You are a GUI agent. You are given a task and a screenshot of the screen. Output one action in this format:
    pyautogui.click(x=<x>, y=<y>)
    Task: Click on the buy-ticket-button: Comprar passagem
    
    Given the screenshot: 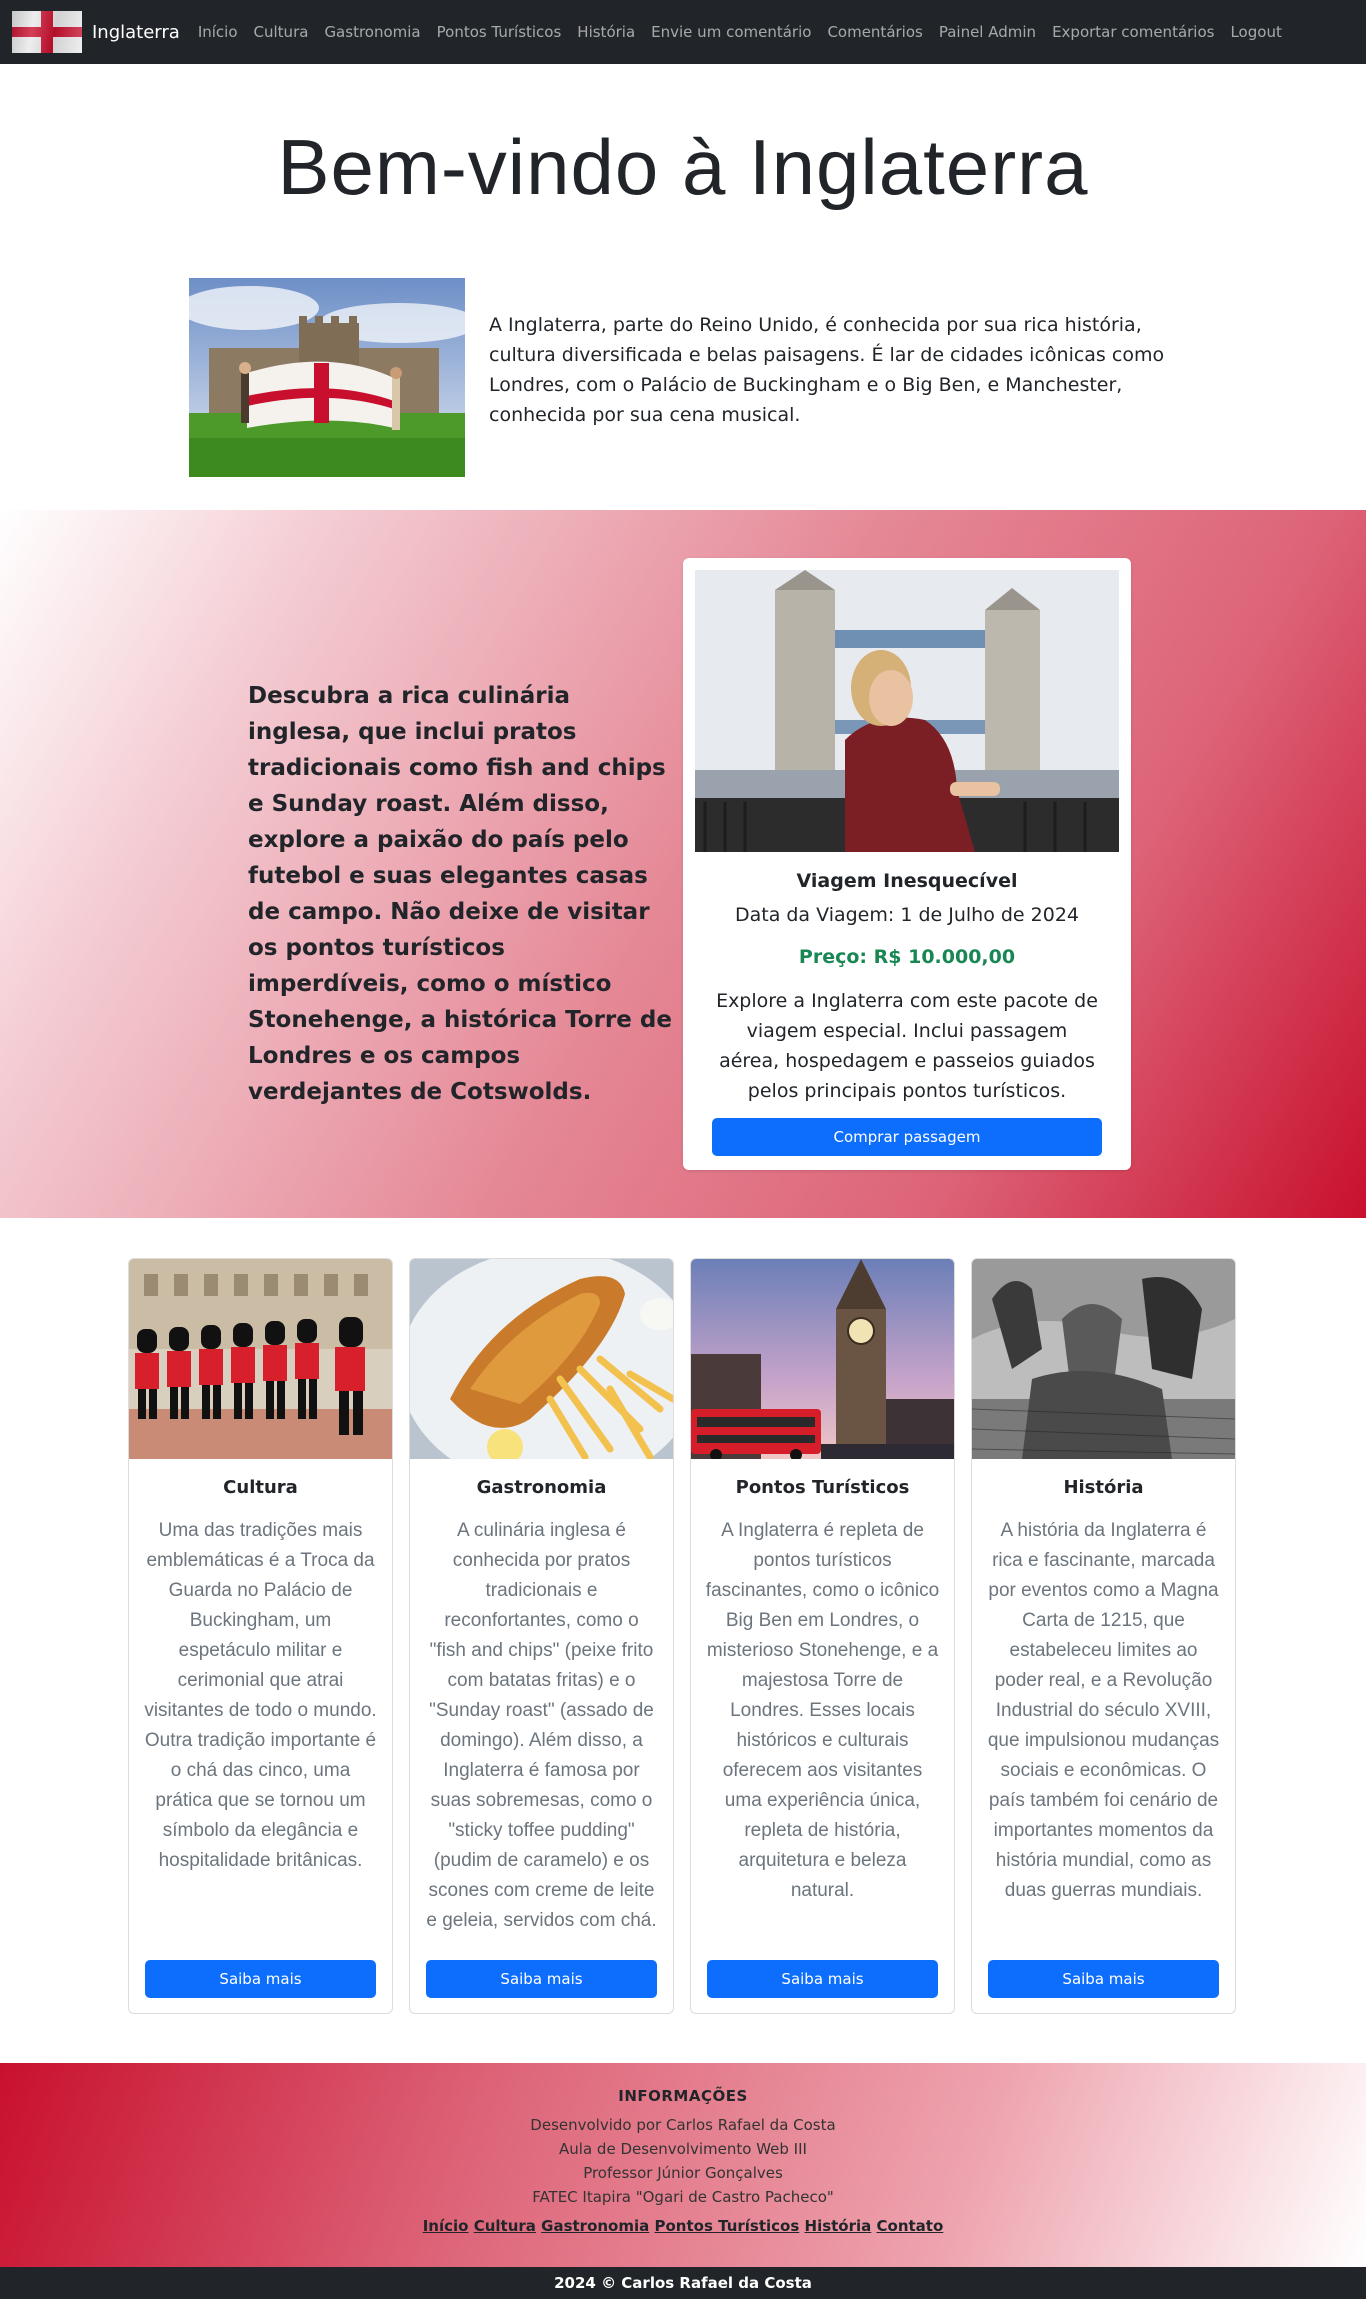 What is the action you would take?
    pyautogui.click(x=907, y=1137)
    